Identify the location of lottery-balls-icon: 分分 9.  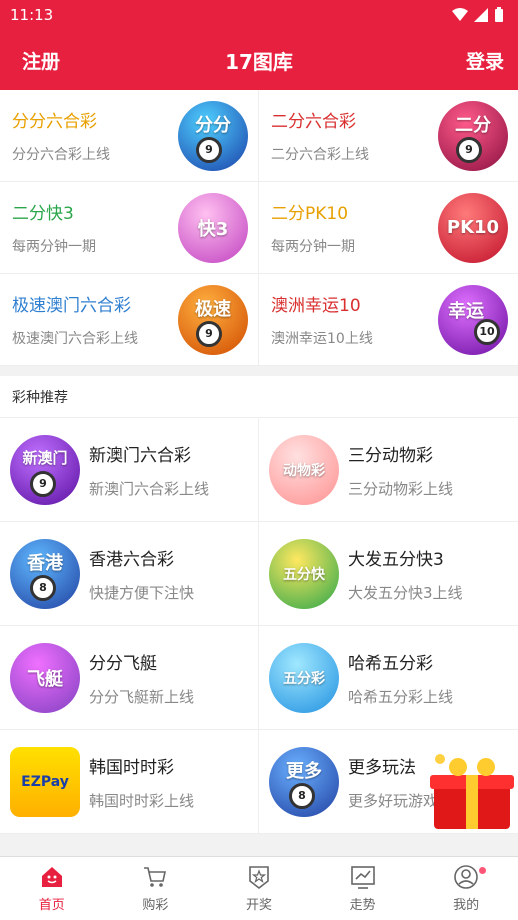
(213, 135).